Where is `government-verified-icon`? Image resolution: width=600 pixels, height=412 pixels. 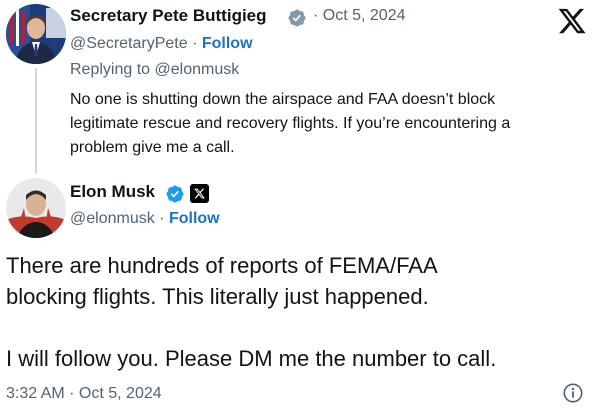
government-verified-icon is located at coordinates (297, 18).